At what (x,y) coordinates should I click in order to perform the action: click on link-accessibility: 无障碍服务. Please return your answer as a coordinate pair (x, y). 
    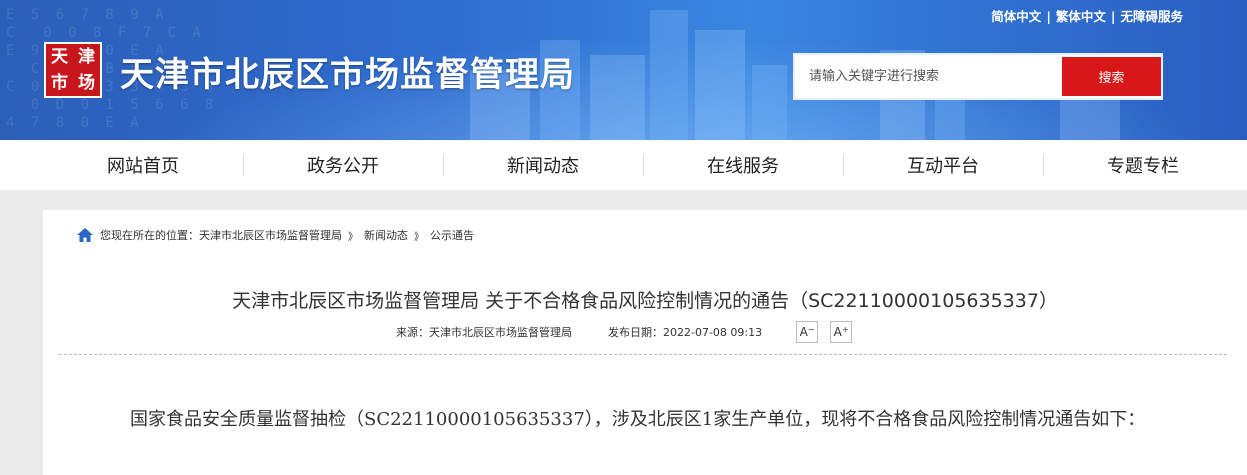
    Looking at the image, I should click on (1151, 16).